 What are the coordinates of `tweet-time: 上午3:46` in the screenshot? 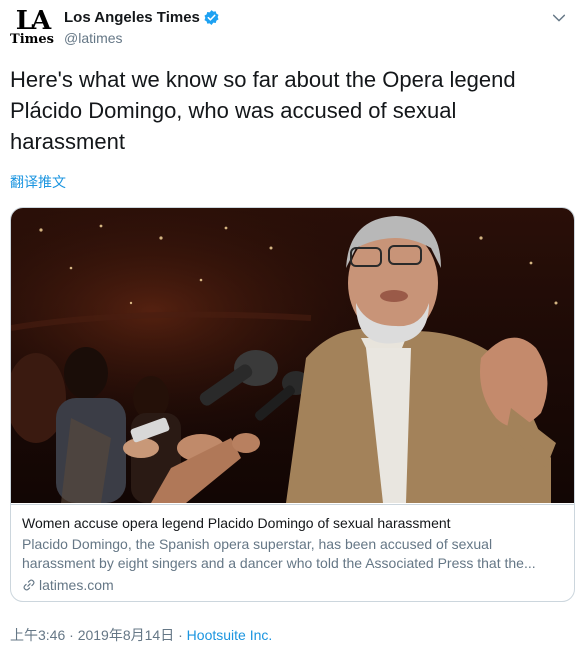 It's located at (37, 635).